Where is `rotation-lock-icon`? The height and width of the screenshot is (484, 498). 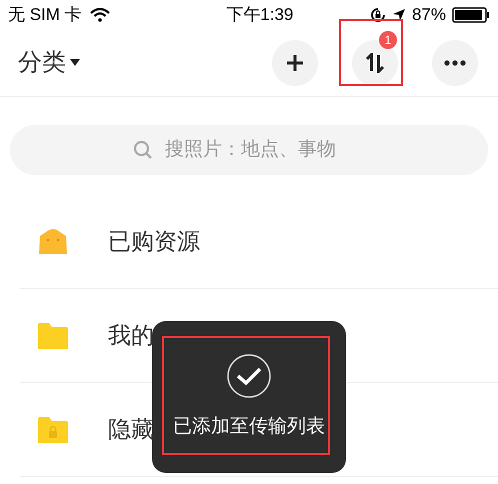
rotation-lock-icon is located at coordinates (378, 15).